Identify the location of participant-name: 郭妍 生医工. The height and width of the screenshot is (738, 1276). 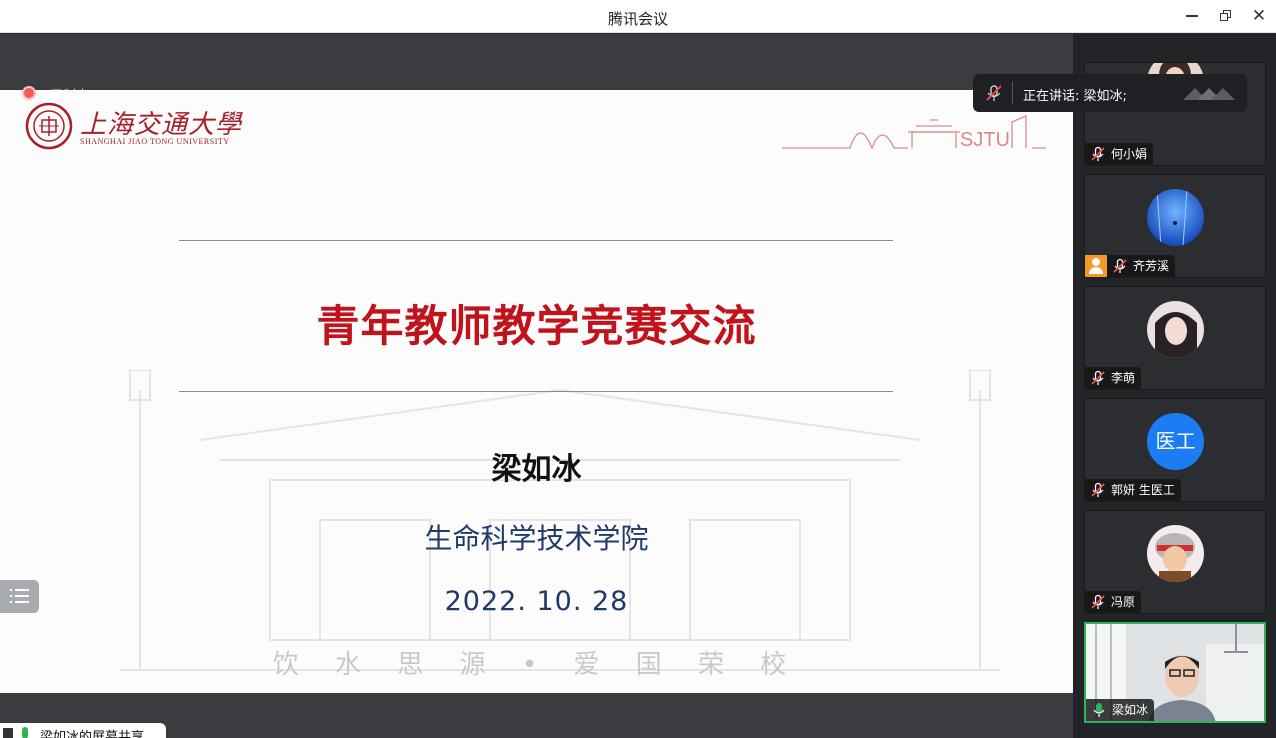
(1143, 490).